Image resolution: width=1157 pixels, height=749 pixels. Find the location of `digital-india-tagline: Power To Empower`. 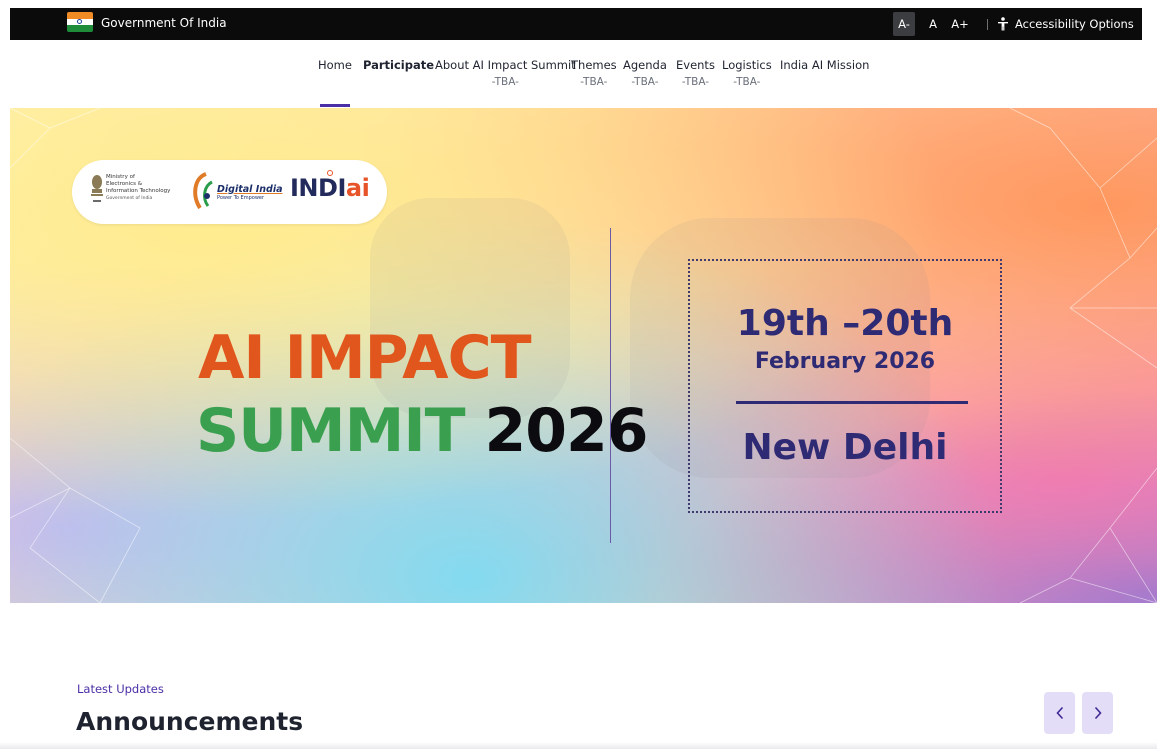

digital-india-tagline: Power To Empower is located at coordinates (241, 198).